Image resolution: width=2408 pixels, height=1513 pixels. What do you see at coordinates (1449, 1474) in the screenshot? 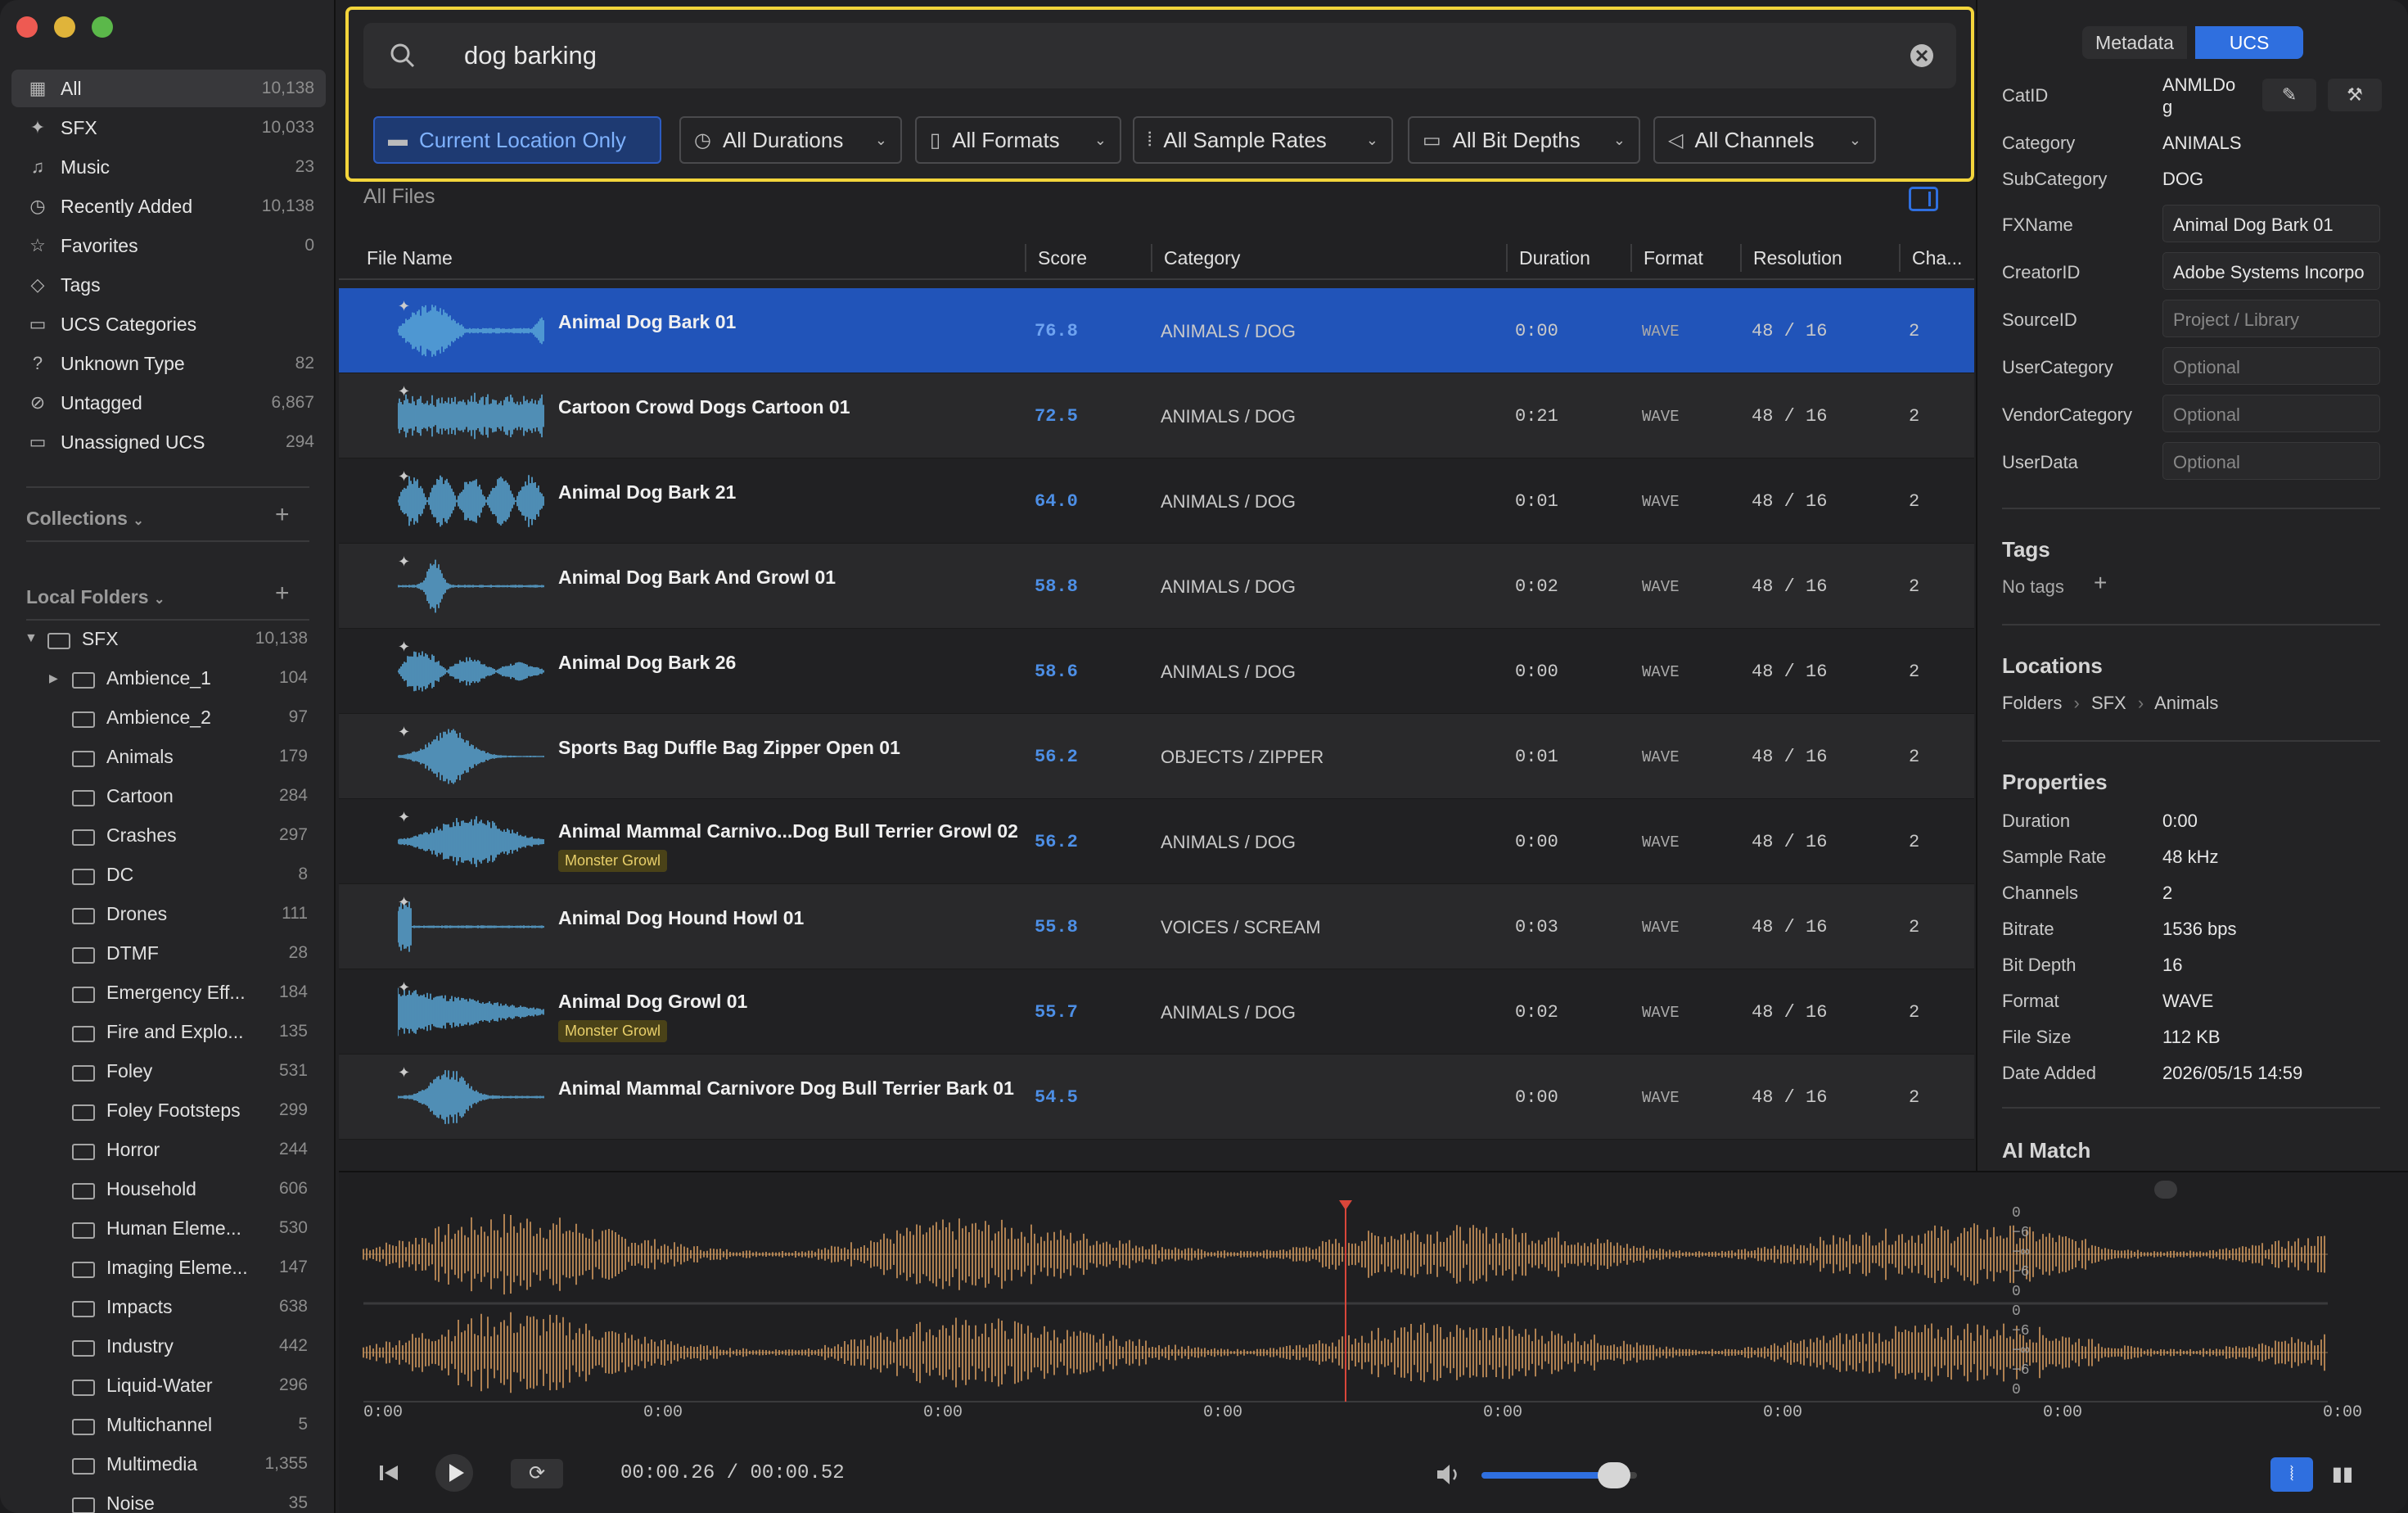
I see `volume-icon` at bounding box center [1449, 1474].